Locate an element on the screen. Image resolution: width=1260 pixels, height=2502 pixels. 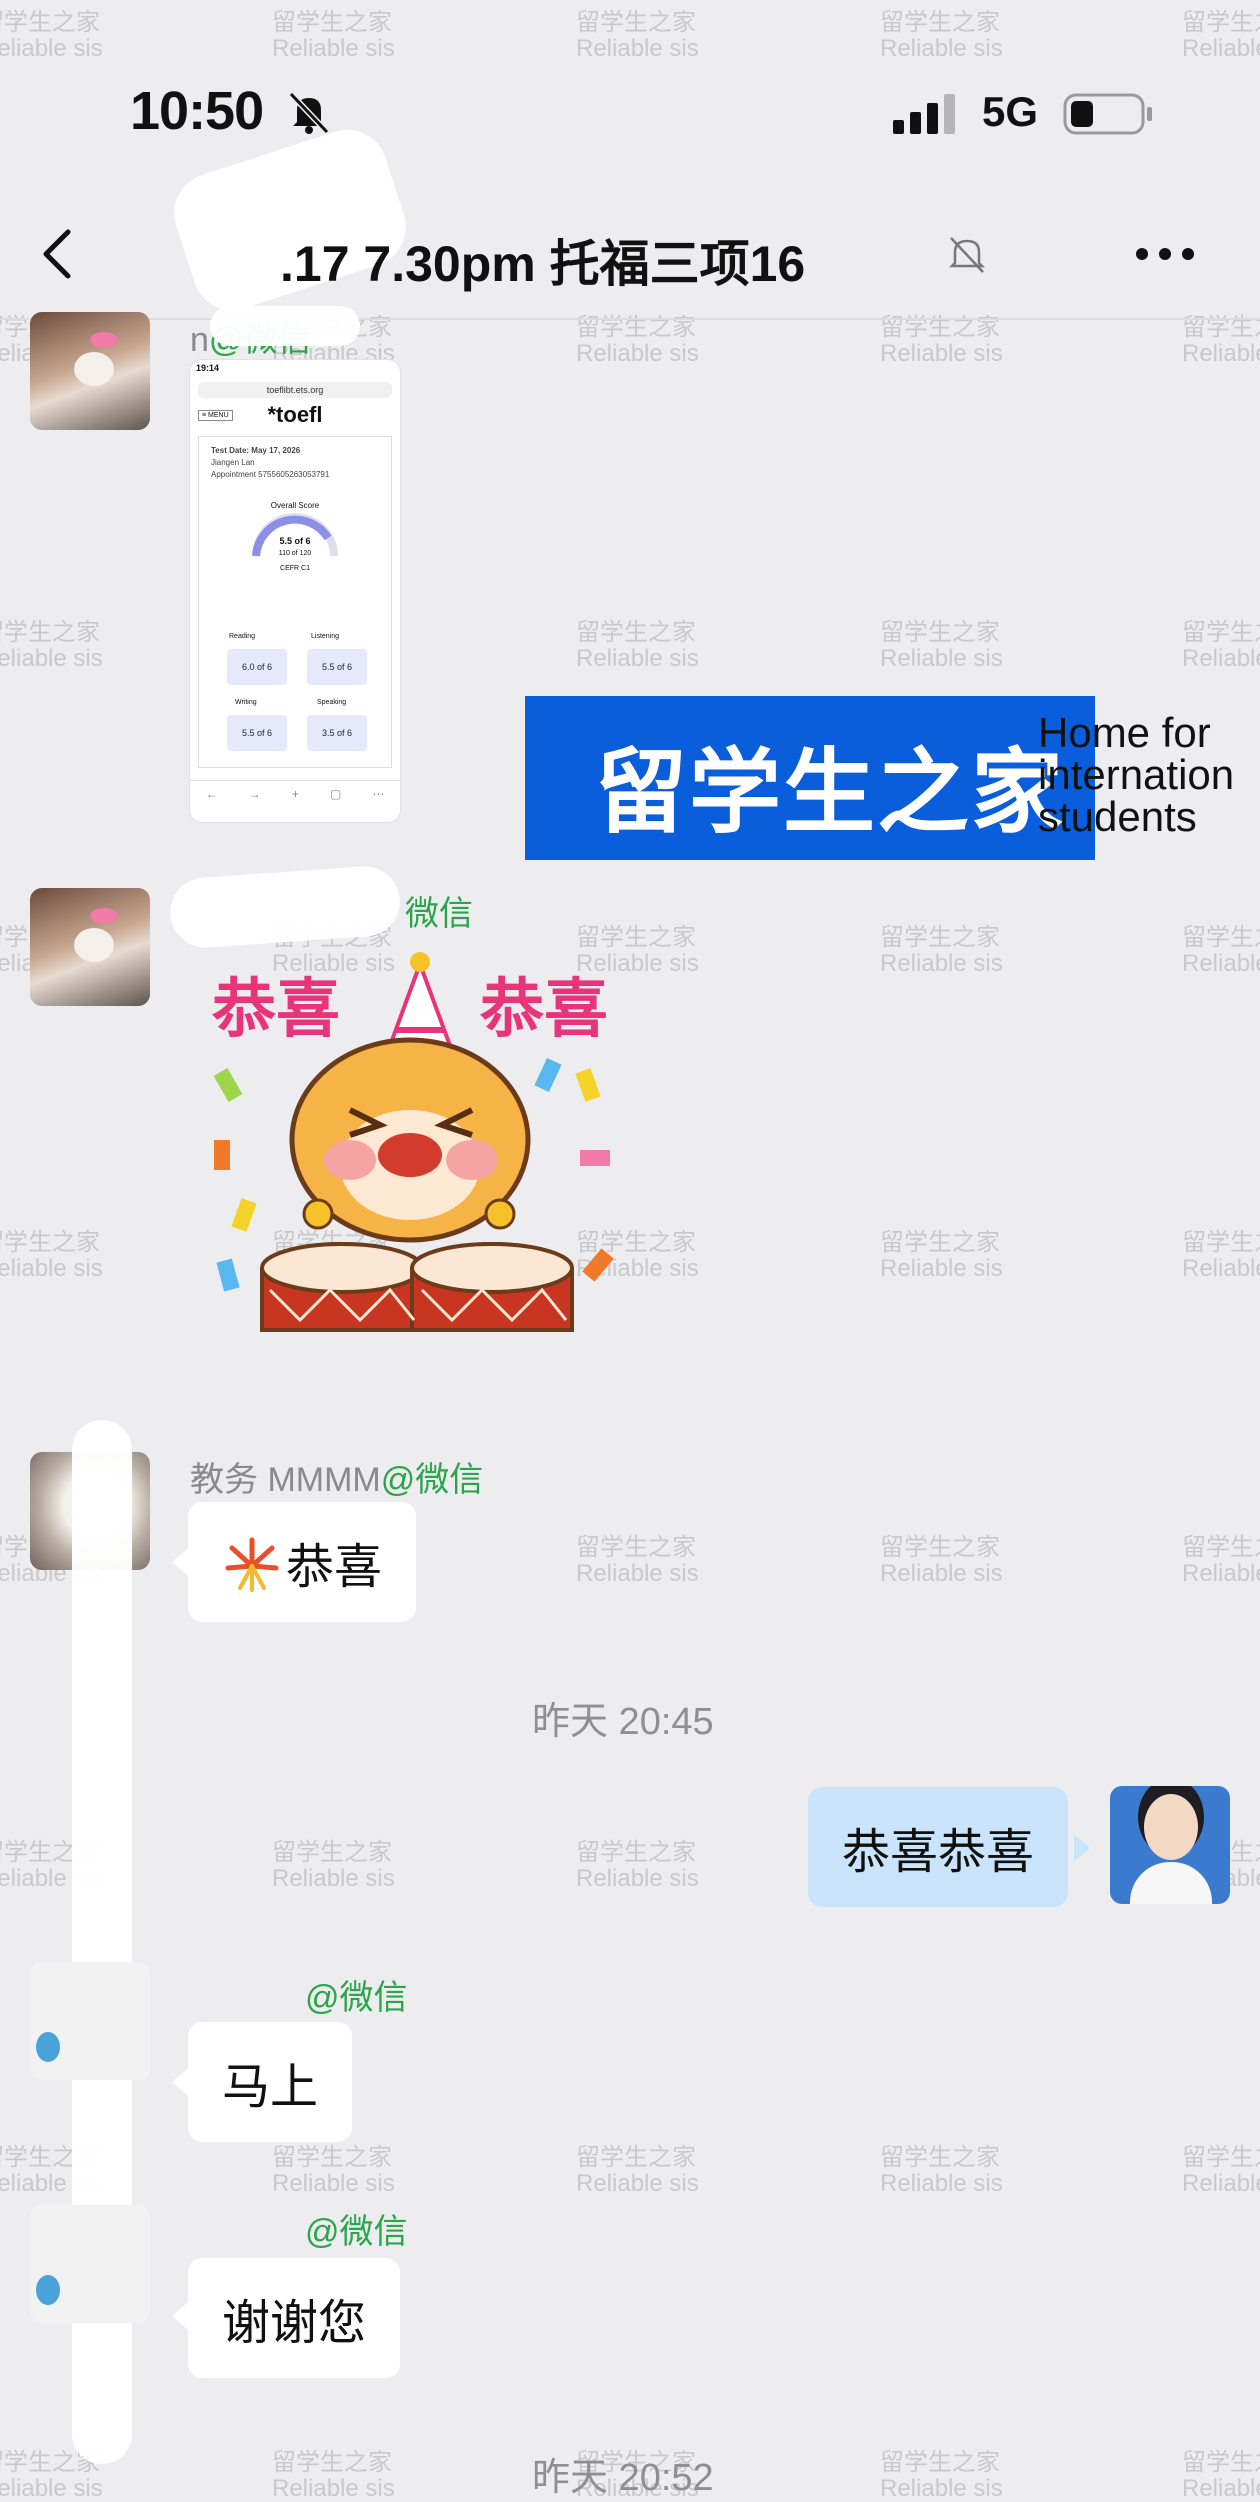
shot-menu: ≡ MENU is located at coordinates (215, 415).